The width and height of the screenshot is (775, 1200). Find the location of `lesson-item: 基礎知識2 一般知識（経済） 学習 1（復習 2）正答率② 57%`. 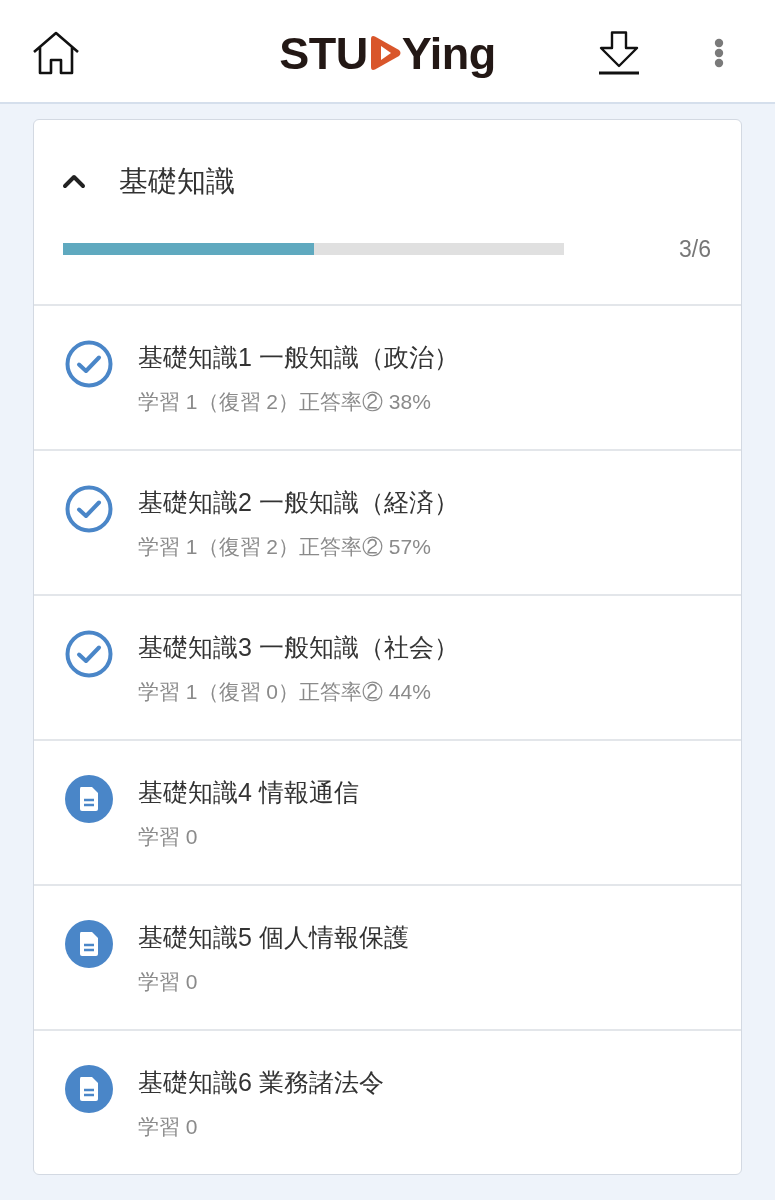

lesson-item: 基礎知識2 一般知識（経済） 学習 1（復習 2）正答率② 57% is located at coordinates (387, 521).